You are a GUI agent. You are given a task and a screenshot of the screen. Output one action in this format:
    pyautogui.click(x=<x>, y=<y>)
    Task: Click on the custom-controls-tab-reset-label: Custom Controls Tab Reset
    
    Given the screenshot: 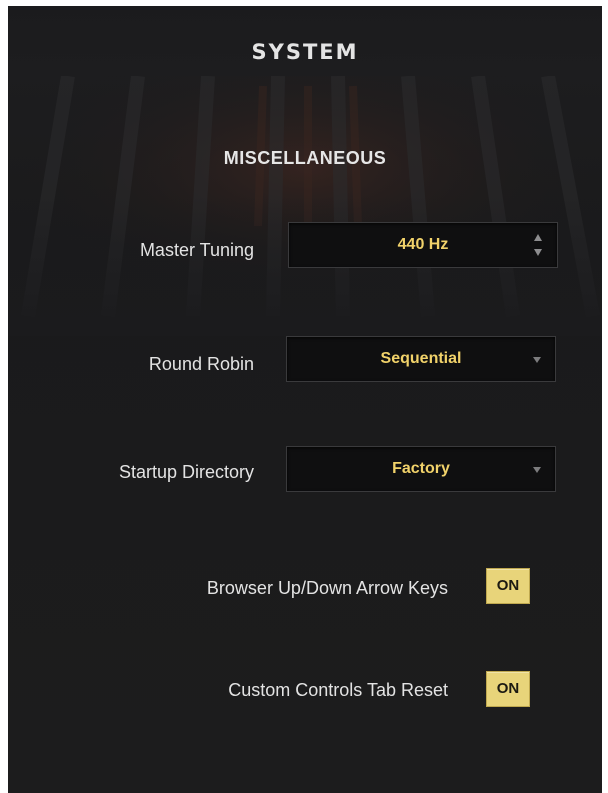 What is the action you would take?
    pyautogui.click(x=338, y=690)
    